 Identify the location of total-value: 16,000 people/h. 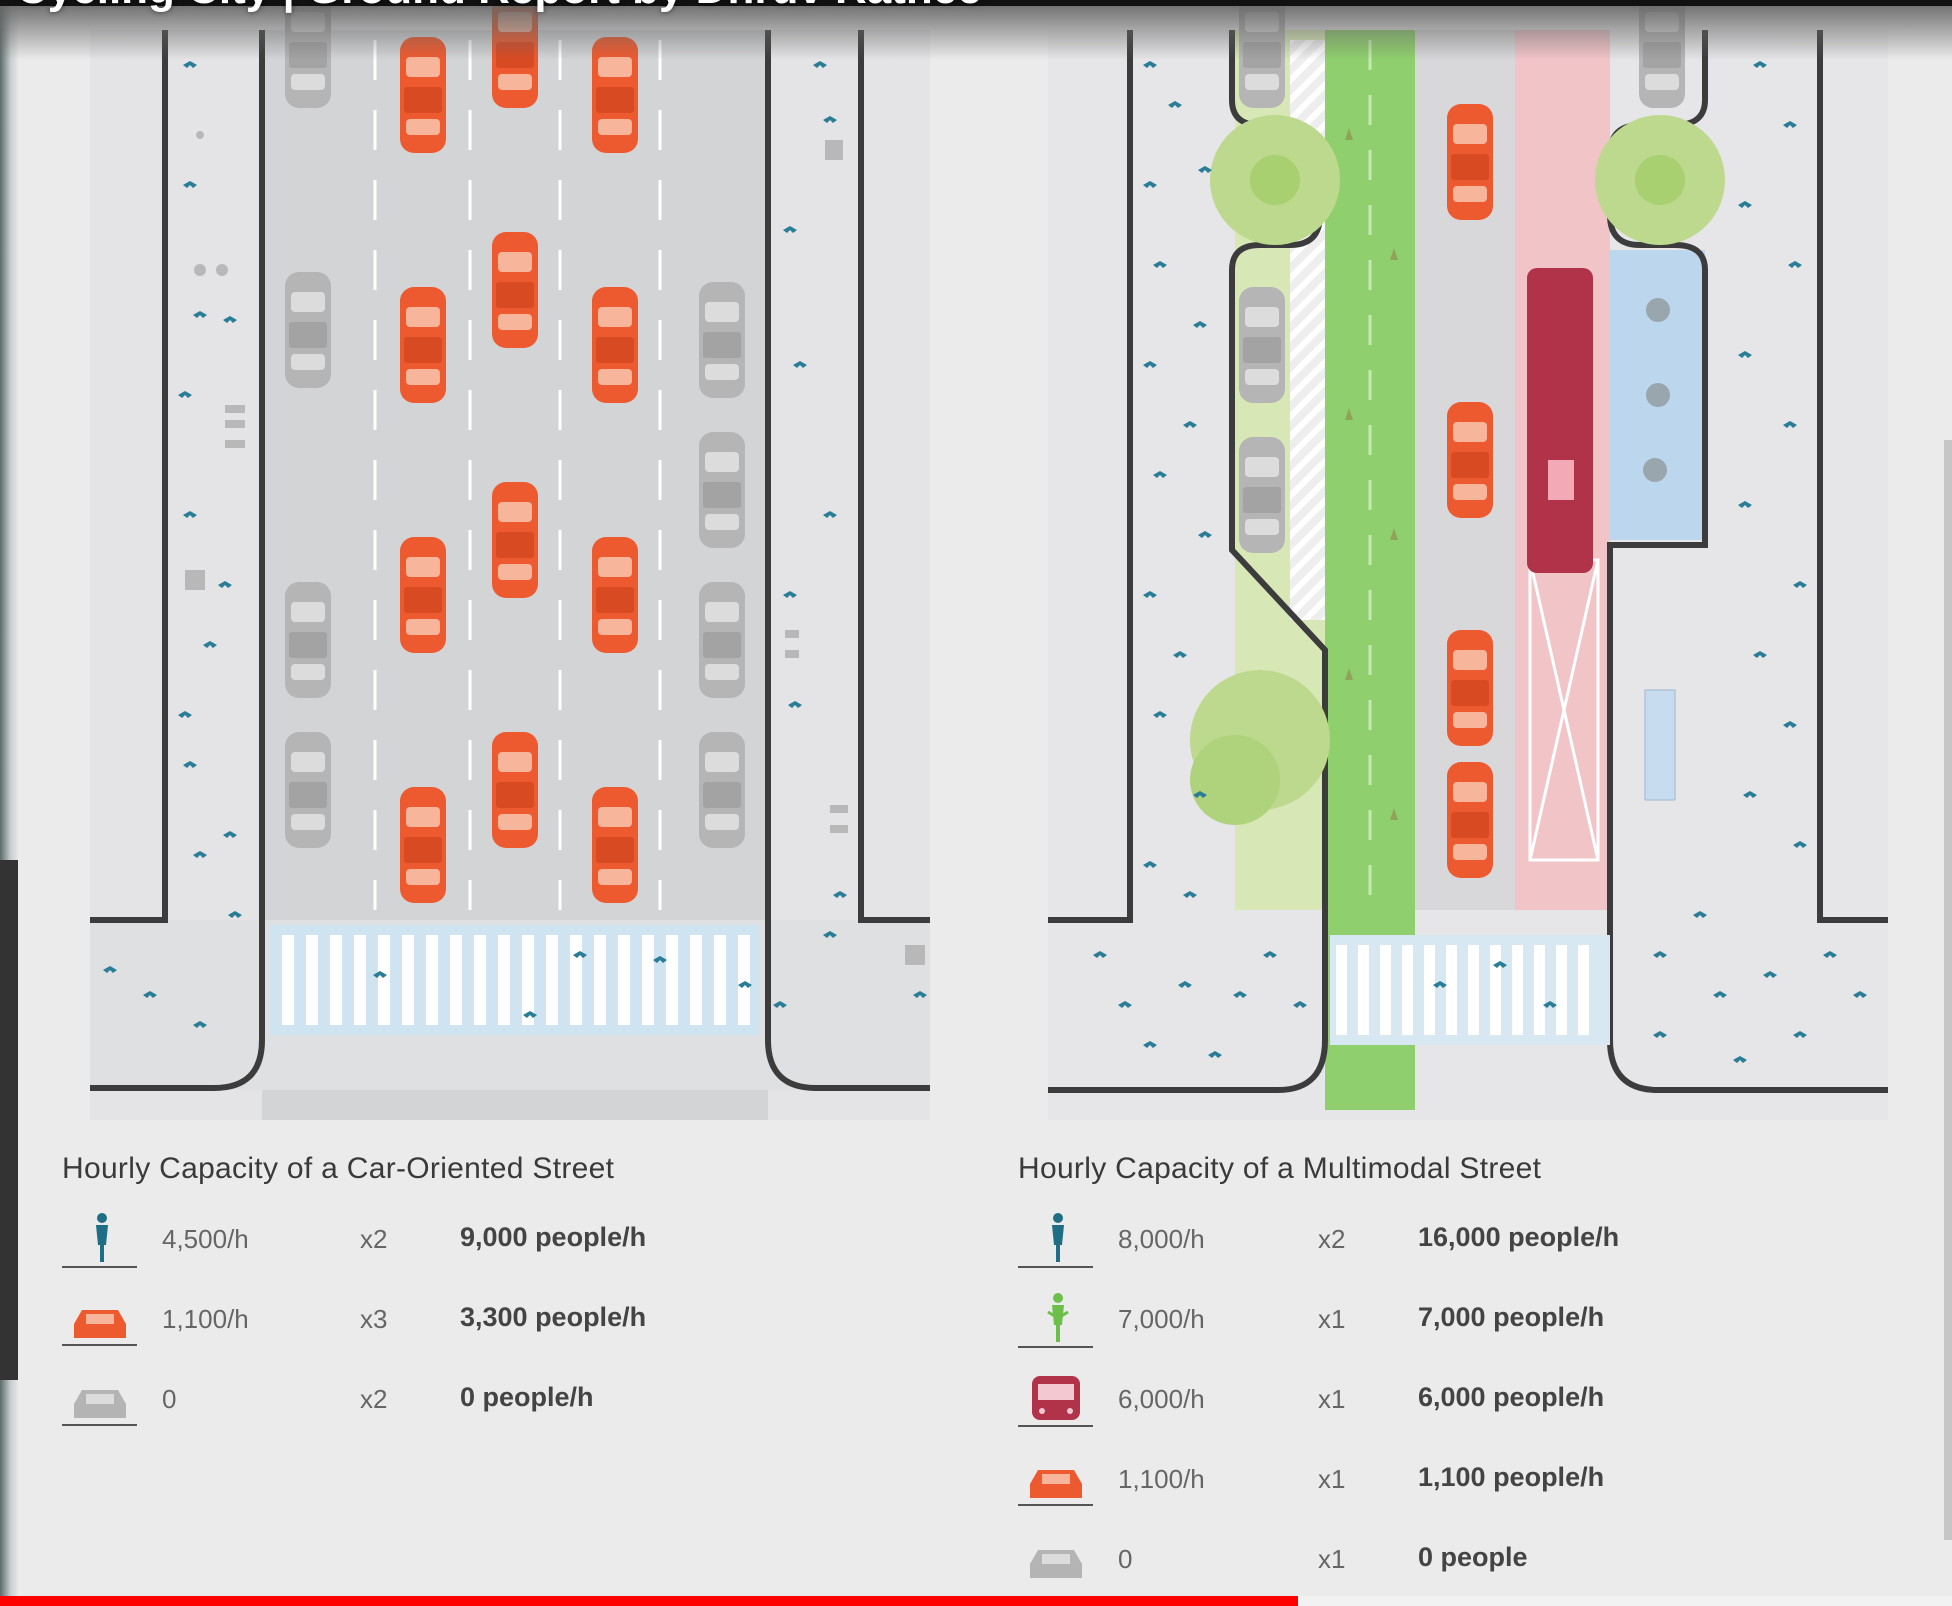
(1519, 1237).